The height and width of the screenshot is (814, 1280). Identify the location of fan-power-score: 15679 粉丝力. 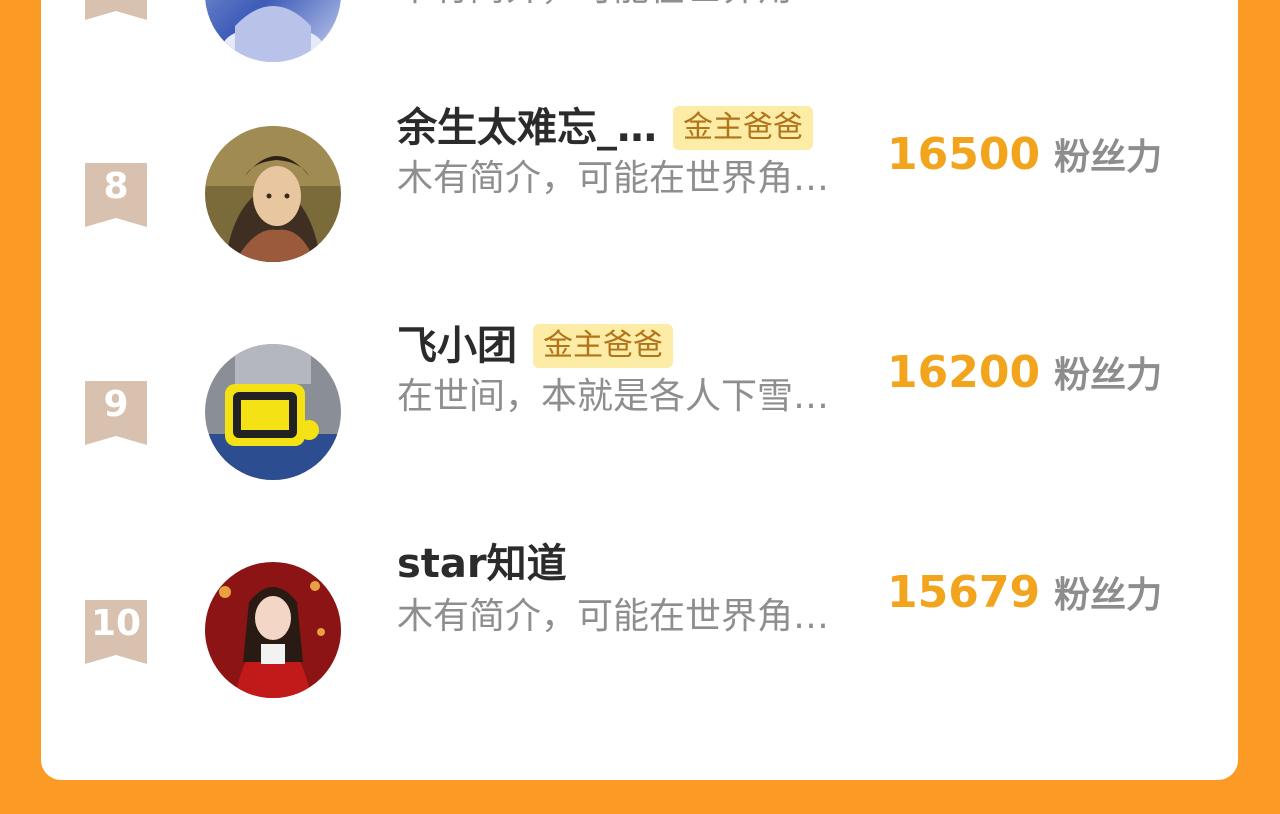
(1024, 592).